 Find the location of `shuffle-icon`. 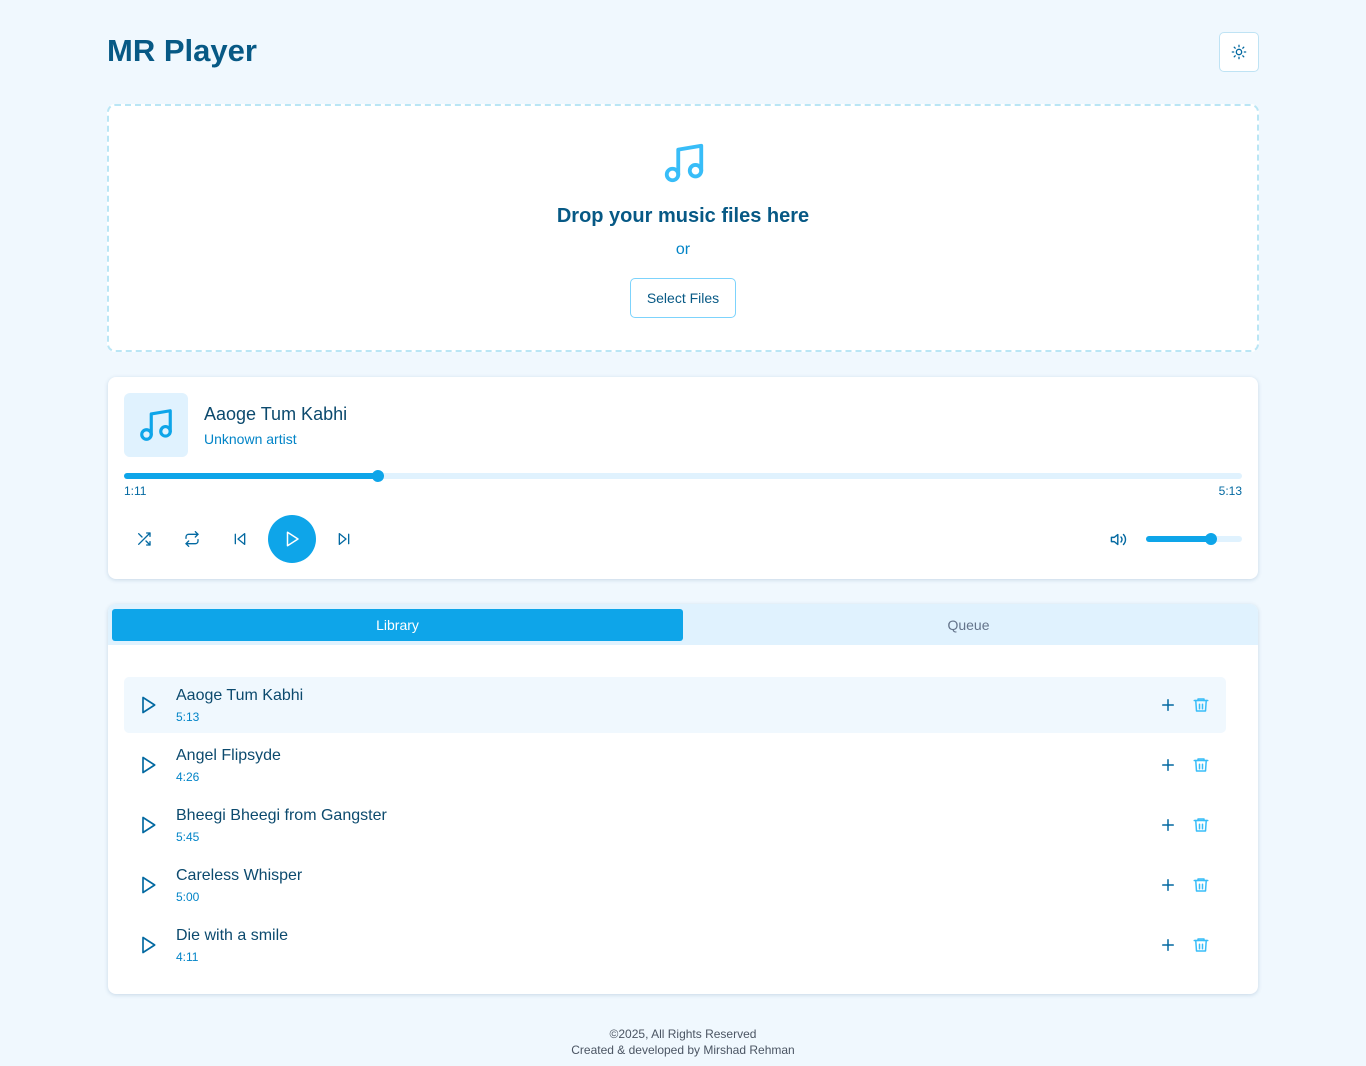

shuffle-icon is located at coordinates (144, 539).